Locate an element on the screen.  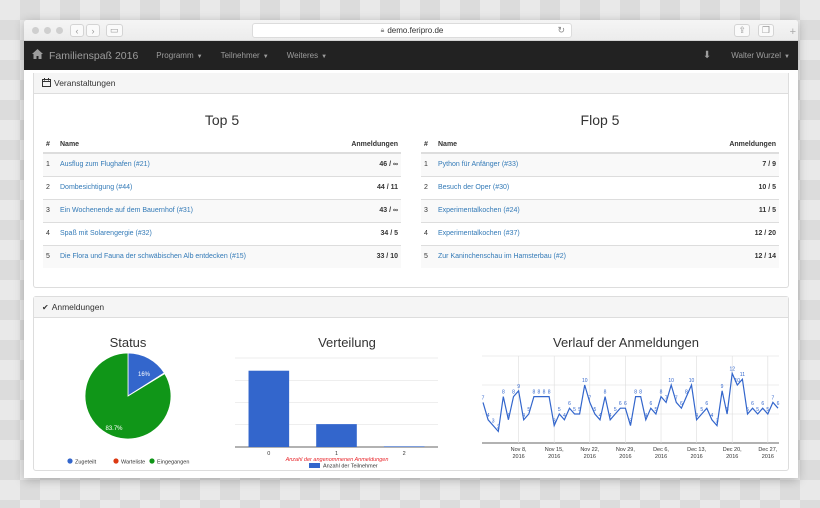
nav-programm: Programm ▼ is located at coordinates (179, 55).